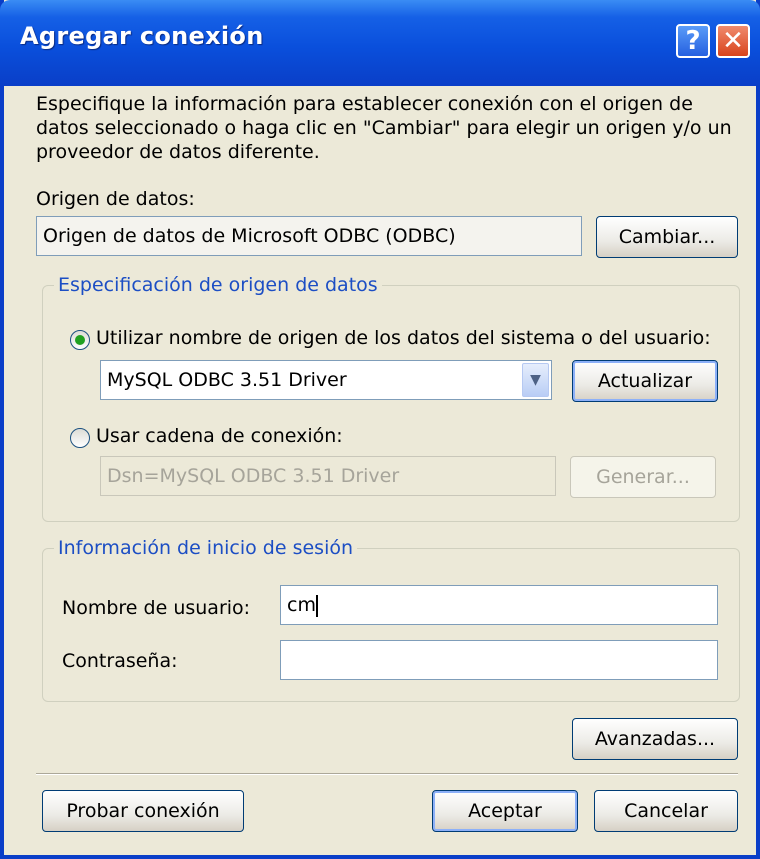 The image size is (760, 859). What do you see at coordinates (301, 605) in the screenshot?
I see `username-value: cm` at bounding box center [301, 605].